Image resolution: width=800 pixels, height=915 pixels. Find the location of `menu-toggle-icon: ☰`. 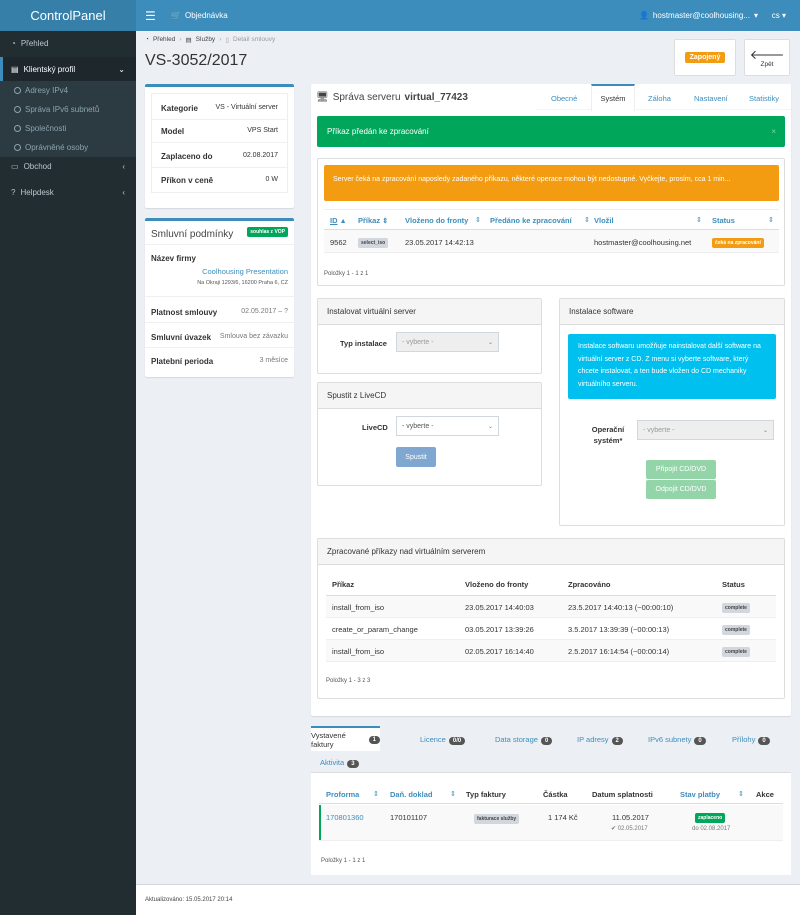

menu-toggle-icon: ☰ is located at coordinates (152, 16).